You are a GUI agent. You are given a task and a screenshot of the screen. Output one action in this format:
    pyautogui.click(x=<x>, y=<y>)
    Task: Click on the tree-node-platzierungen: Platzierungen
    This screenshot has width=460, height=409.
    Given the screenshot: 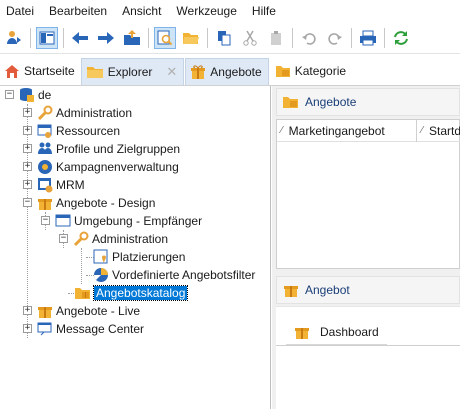 What is the action you would take?
    pyautogui.click(x=139, y=257)
    